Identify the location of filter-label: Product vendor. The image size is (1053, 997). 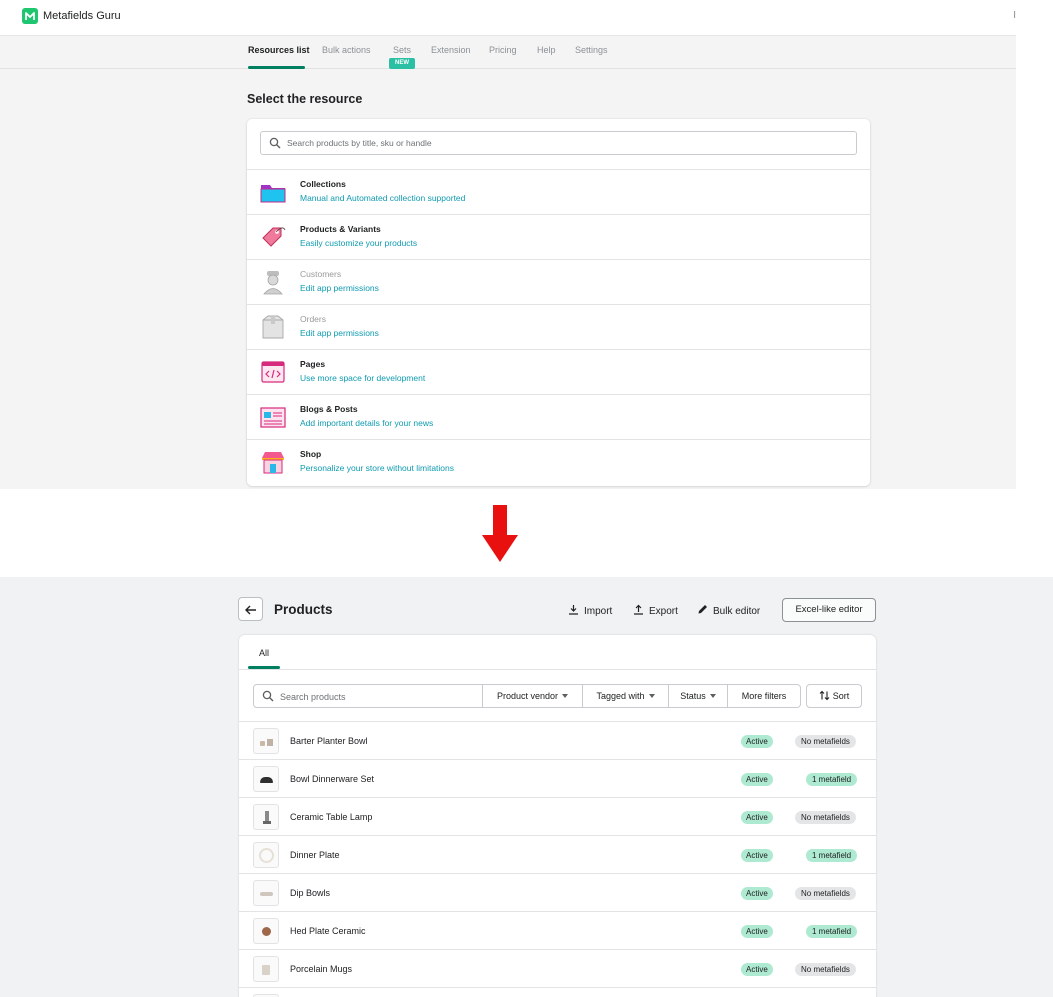
(527, 696).